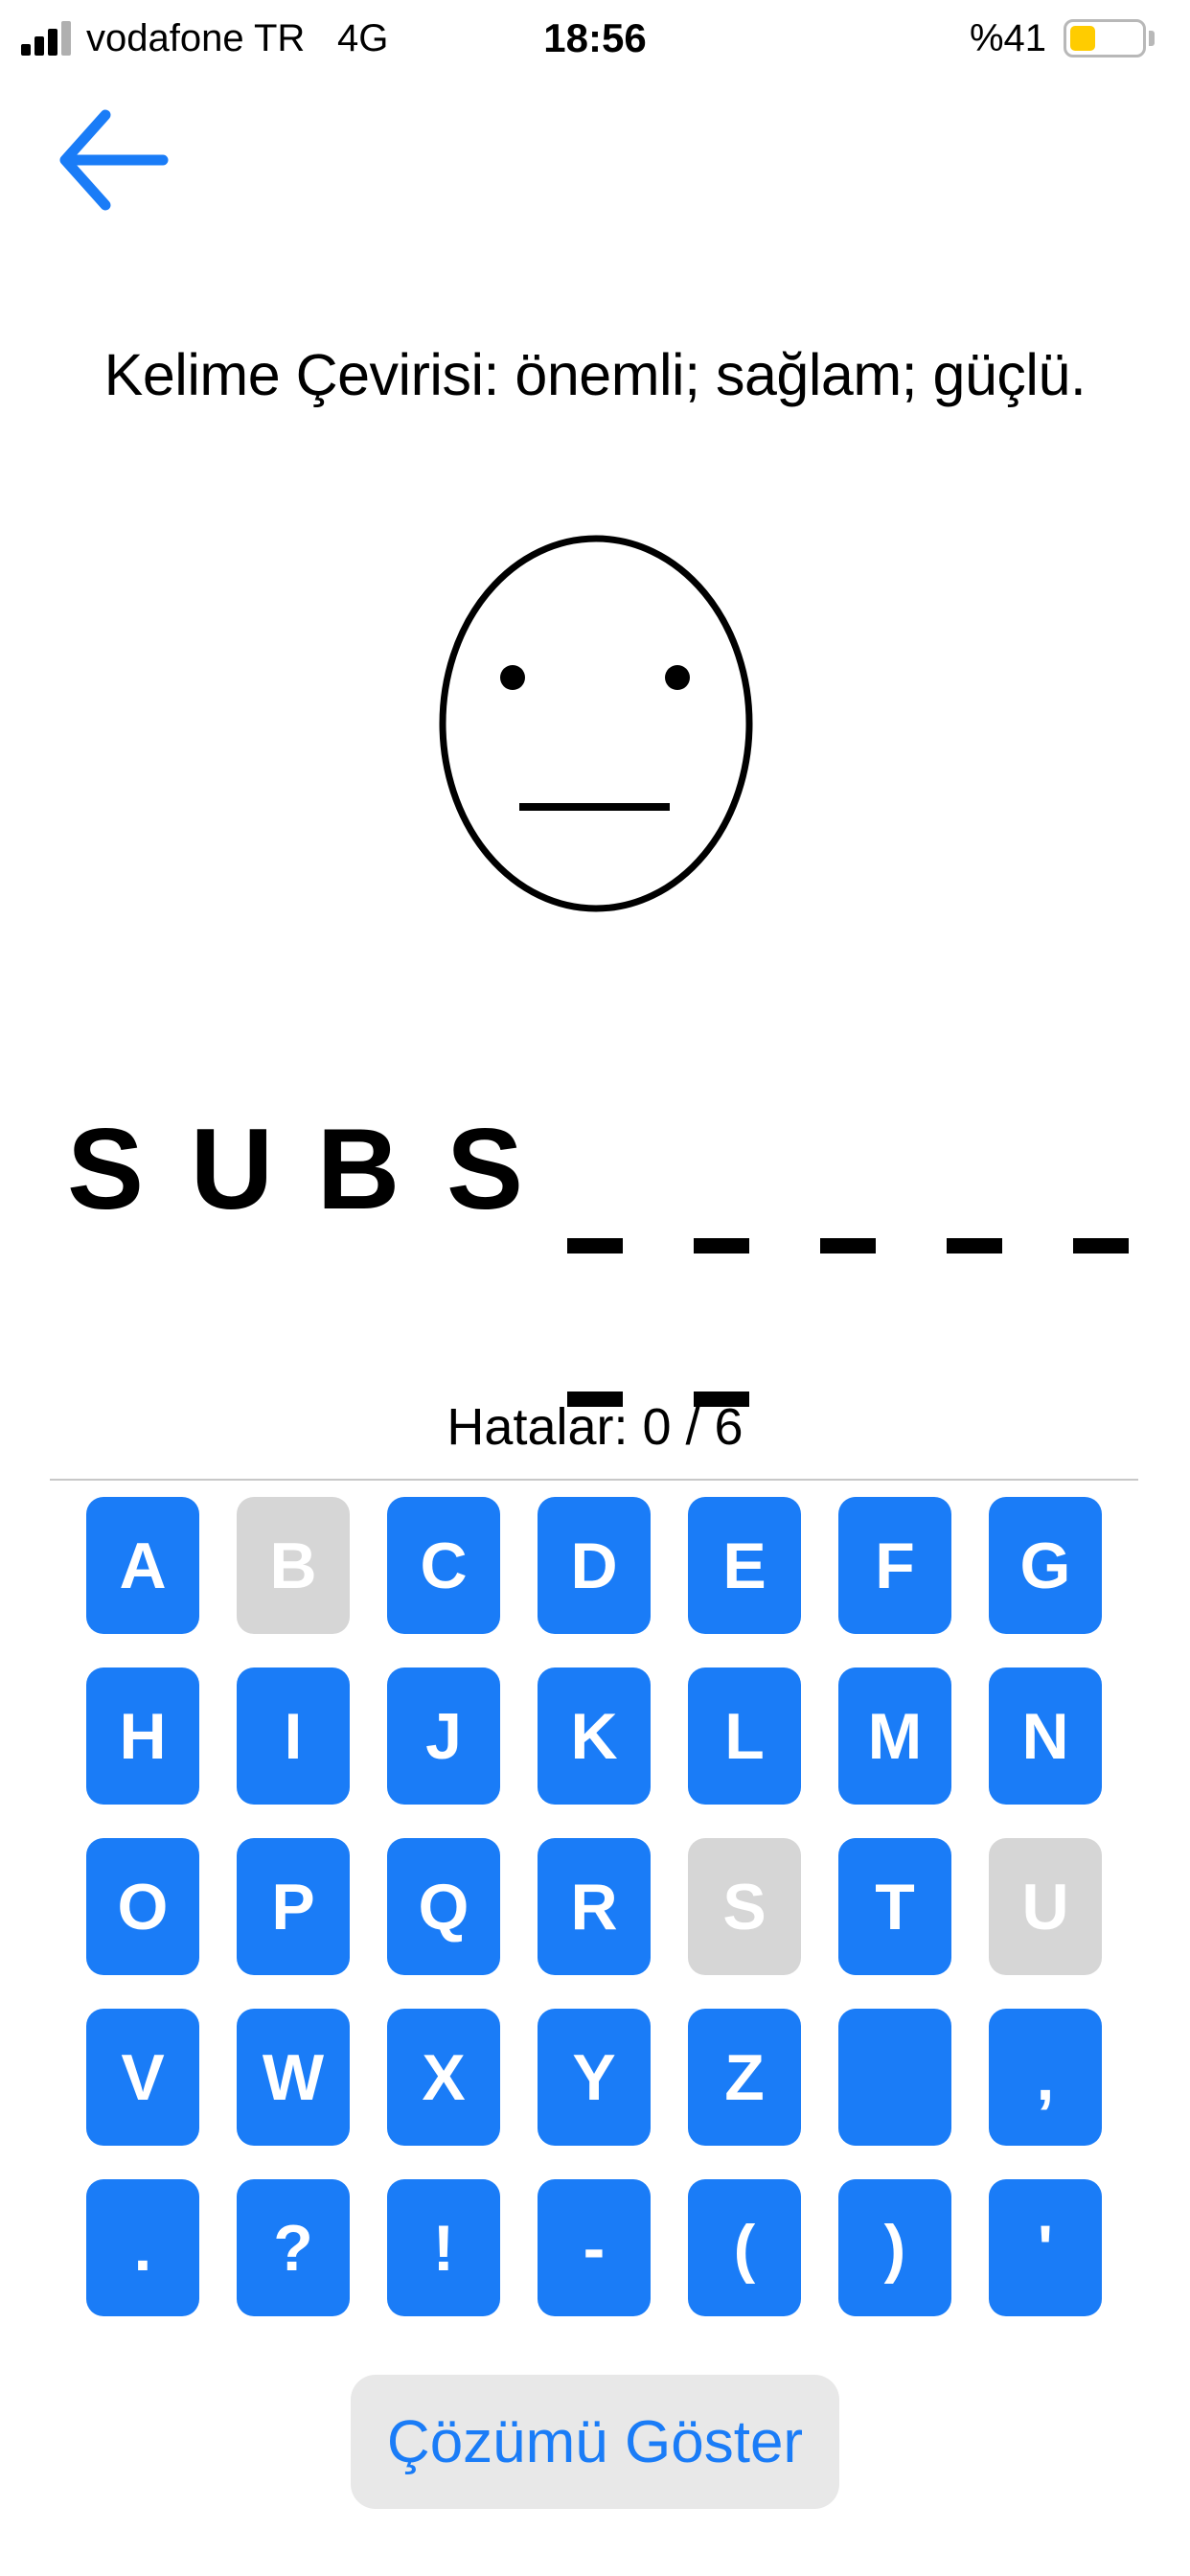 The height and width of the screenshot is (2576, 1190). Describe the element at coordinates (594, 1906) in the screenshot. I see `key-r: R` at that location.